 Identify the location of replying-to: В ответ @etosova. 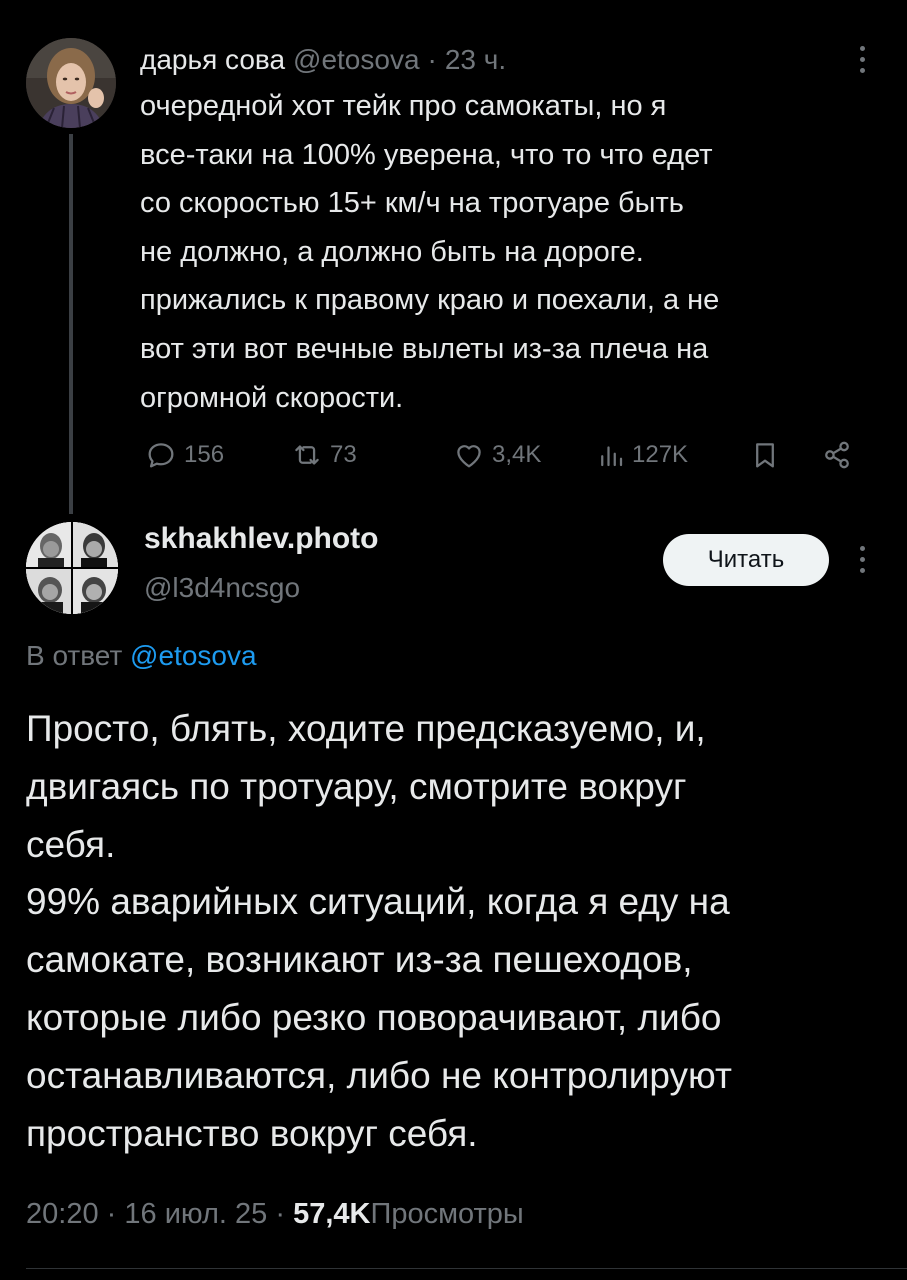
(141, 656).